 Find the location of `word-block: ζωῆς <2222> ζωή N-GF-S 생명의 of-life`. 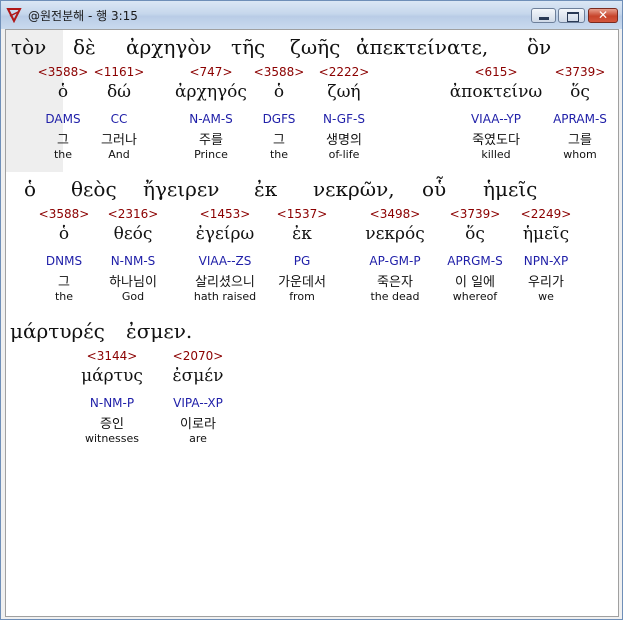

word-block: ζωῆς <2222> ζωή N-GF-S 생명의 of-life is located at coordinates (327, 101).